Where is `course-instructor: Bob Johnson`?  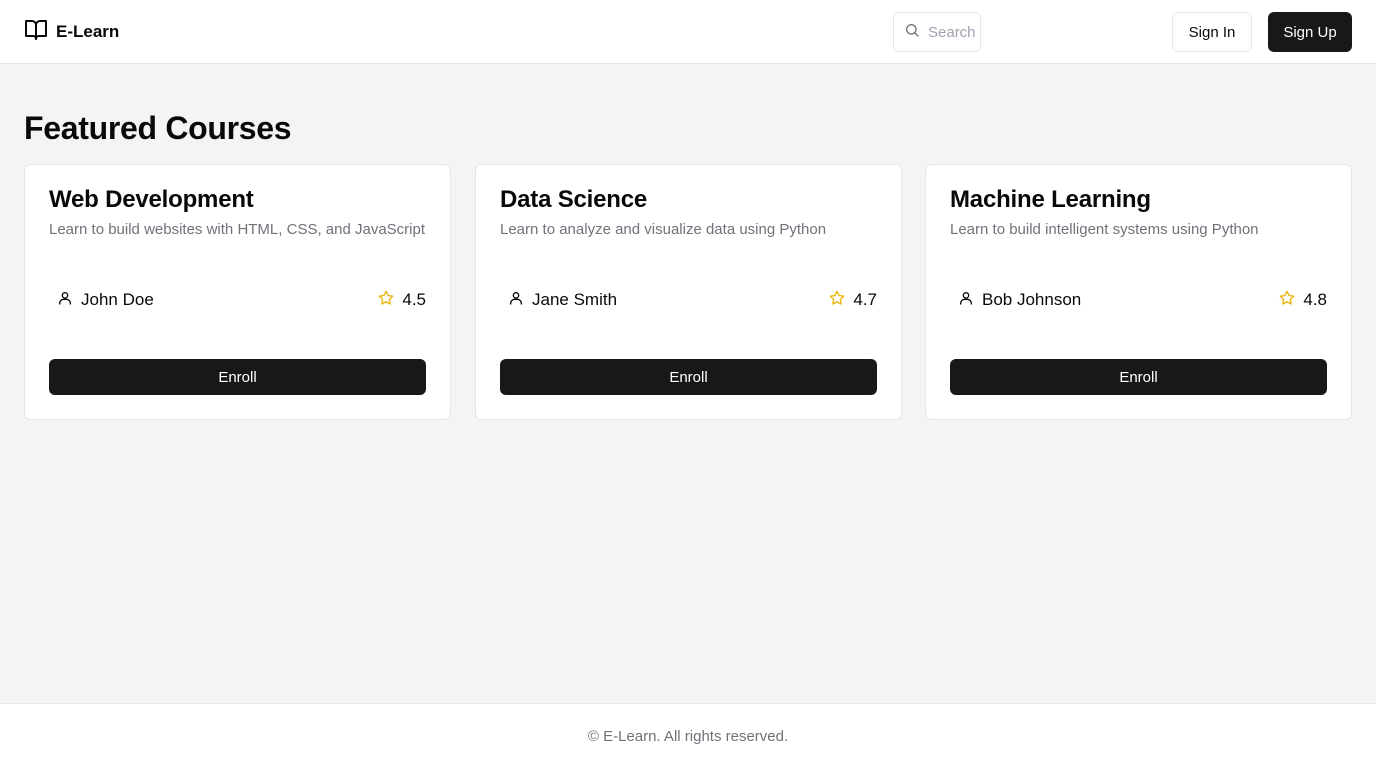
course-instructor: Bob Johnson is located at coordinates (1015, 300).